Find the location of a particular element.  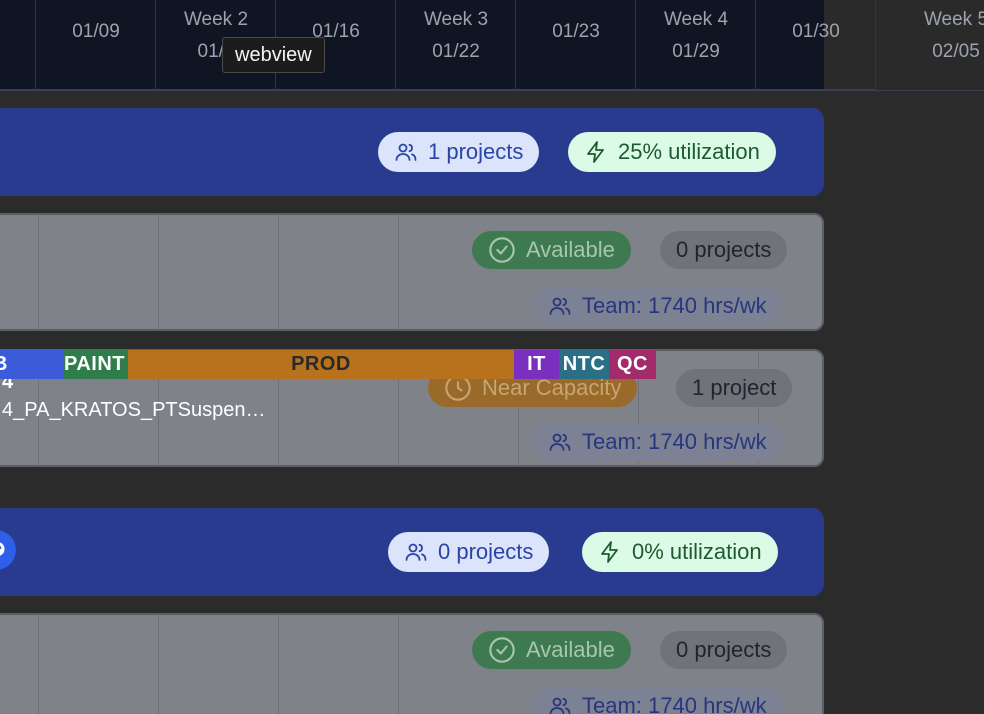

team-header: 0 projects 0% utilization is located at coordinates (412, 552).